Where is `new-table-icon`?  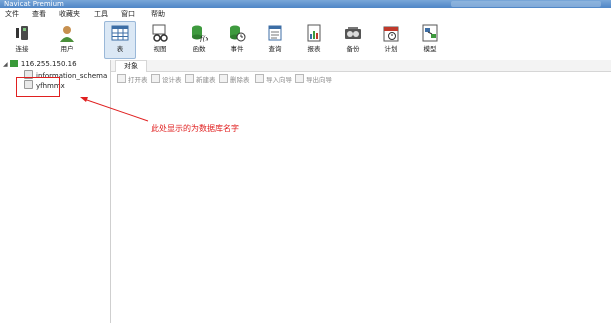 new-table-icon is located at coordinates (189, 78).